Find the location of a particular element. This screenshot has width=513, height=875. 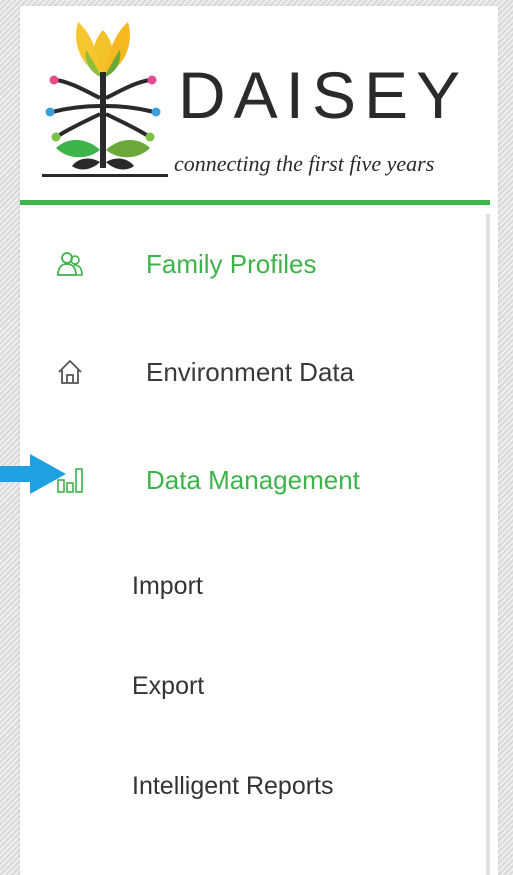

pointer-arrow-icon is located at coordinates (33, 474).